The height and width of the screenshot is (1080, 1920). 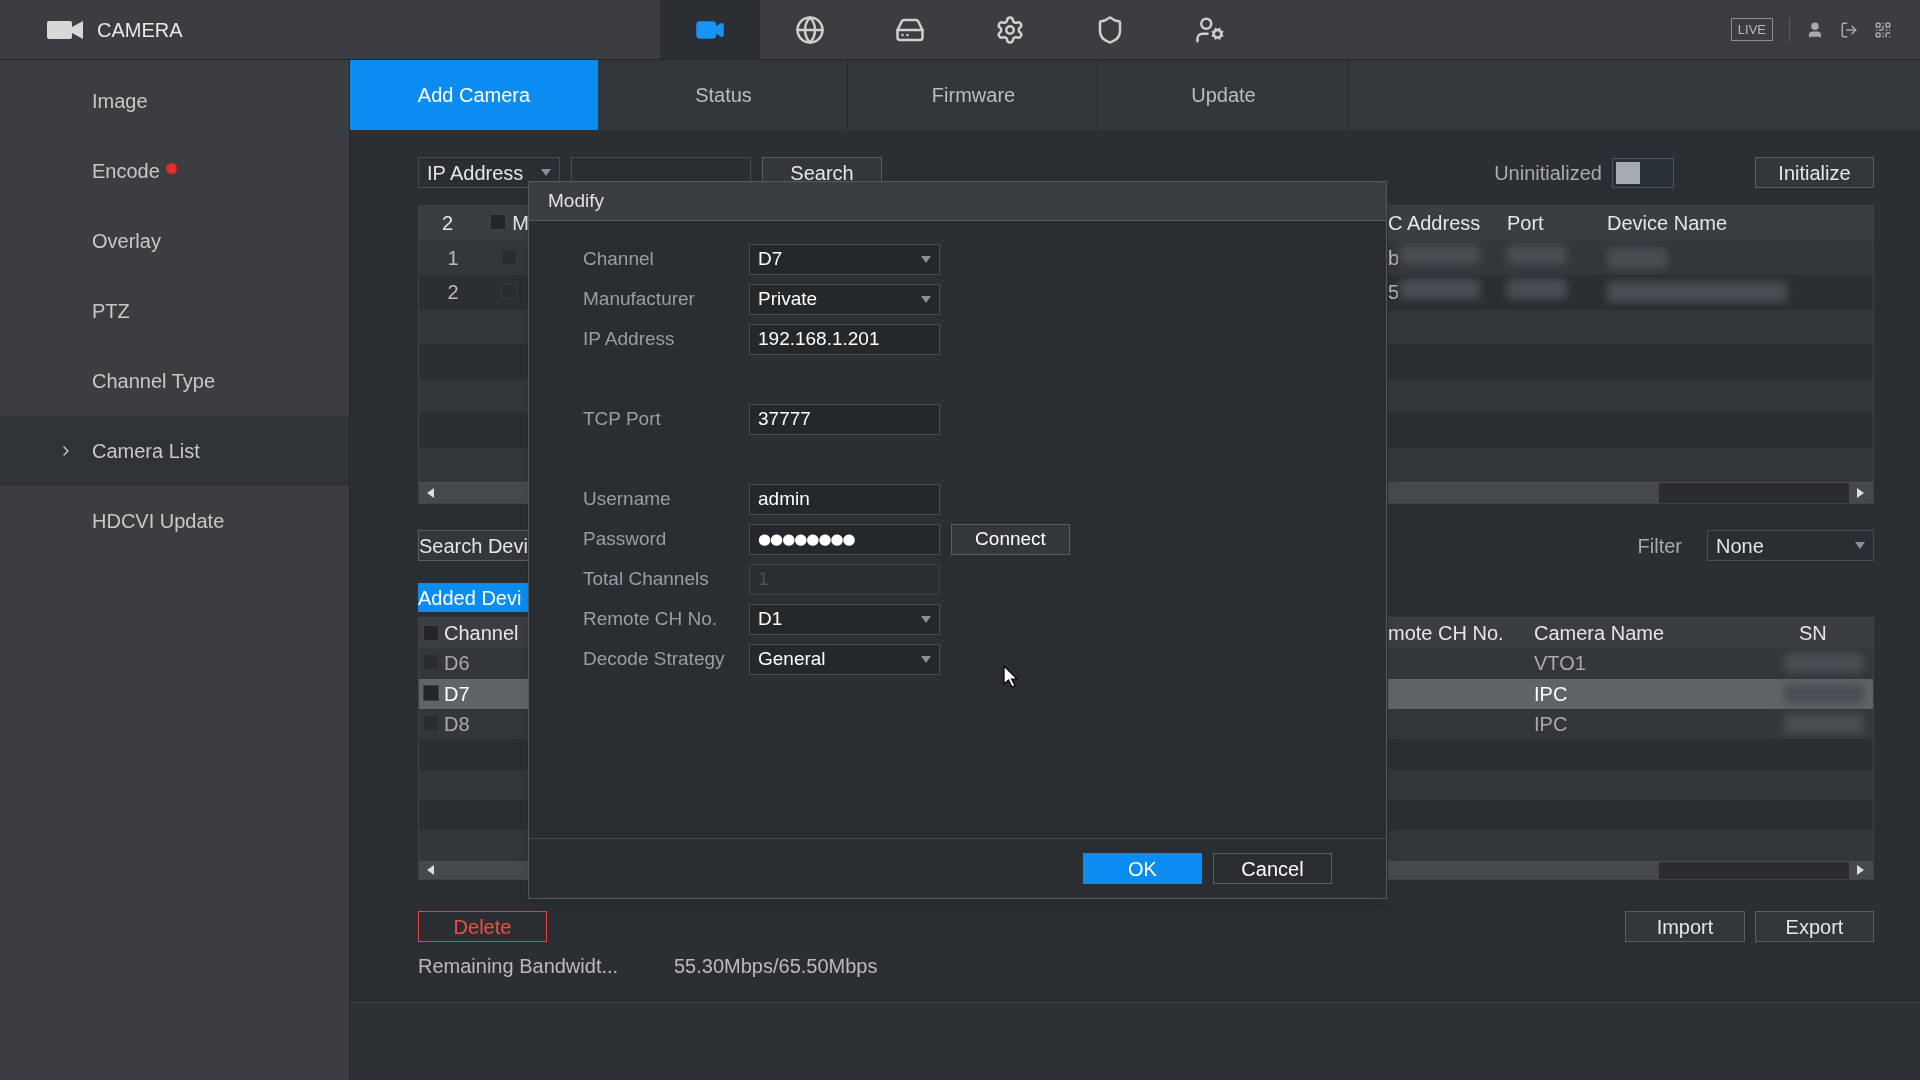 What do you see at coordinates (1813, 634) in the screenshot?
I see `column-header: SN` at bounding box center [1813, 634].